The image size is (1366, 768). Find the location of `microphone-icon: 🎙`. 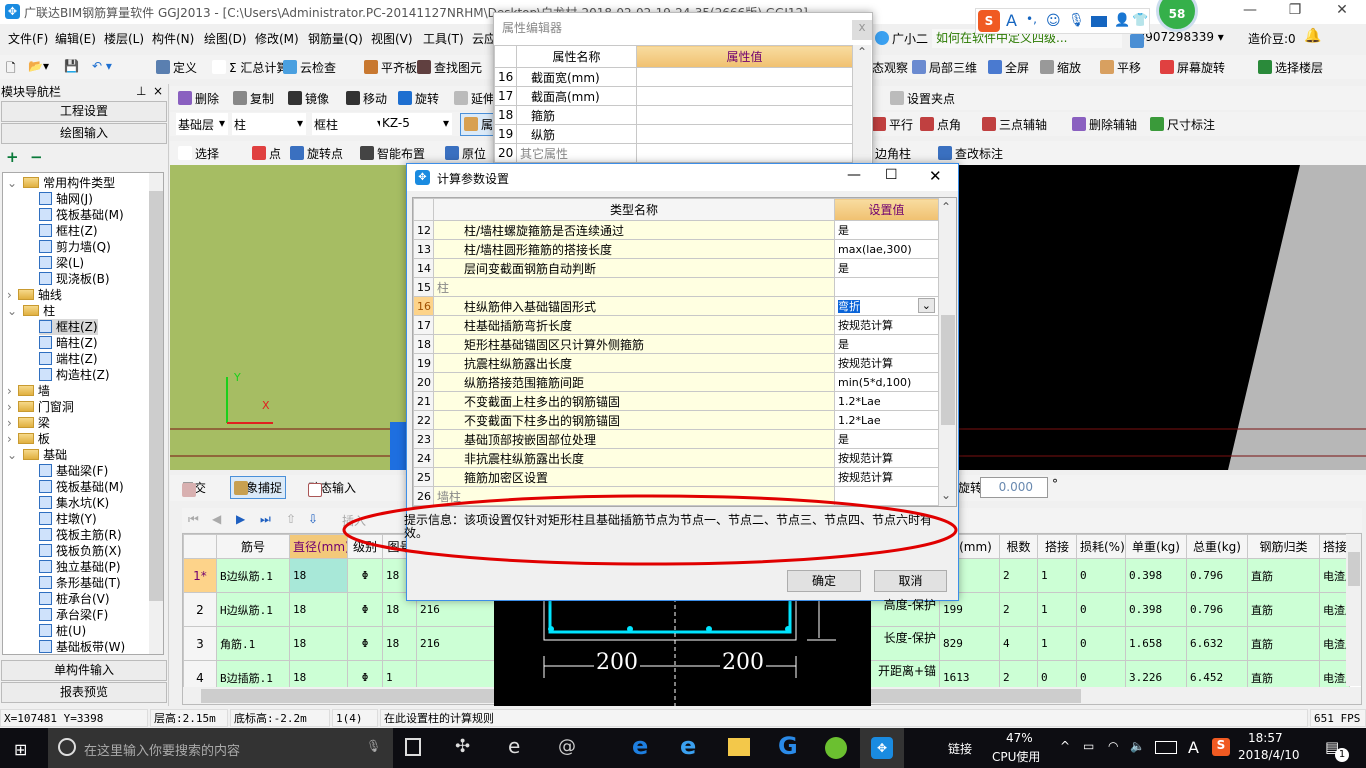

microphone-icon: 🎙 is located at coordinates (373, 746).